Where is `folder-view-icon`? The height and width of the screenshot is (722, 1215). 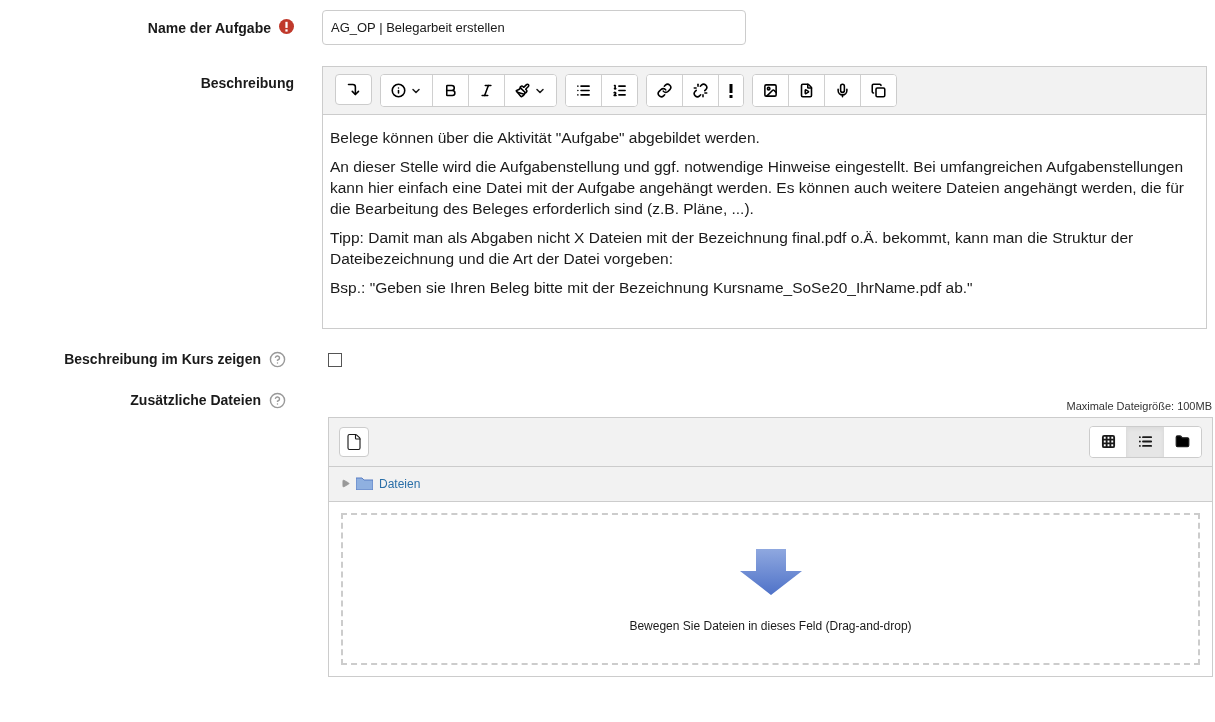 folder-view-icon is located at coordinates (1182, 441).